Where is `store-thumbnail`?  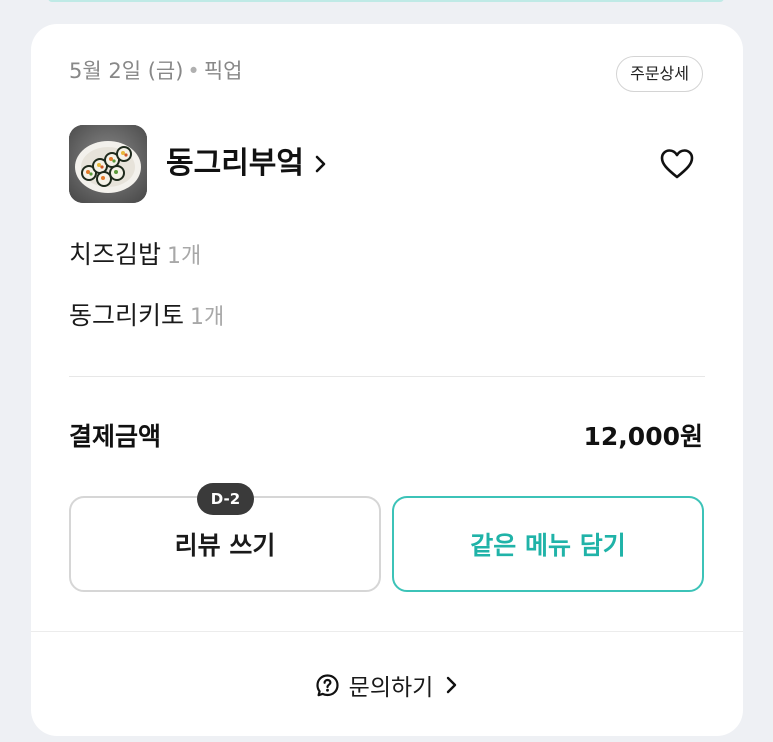
store-thumbnail is located at coordinates (108, 164).